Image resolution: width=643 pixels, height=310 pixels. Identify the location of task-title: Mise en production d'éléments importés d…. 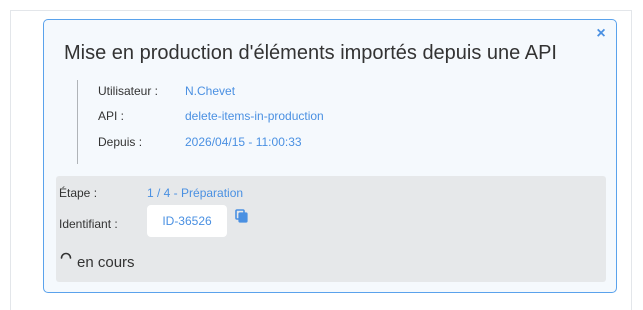
(310, 53).